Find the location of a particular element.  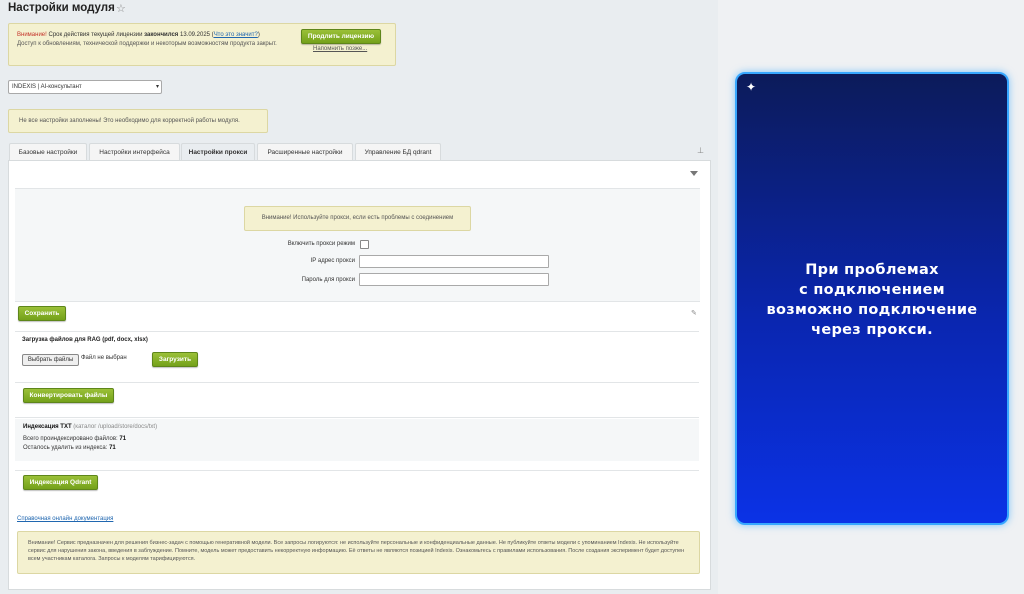

qdrant-index-button: Индексация Qdrant is located at coordinates (60, 482).